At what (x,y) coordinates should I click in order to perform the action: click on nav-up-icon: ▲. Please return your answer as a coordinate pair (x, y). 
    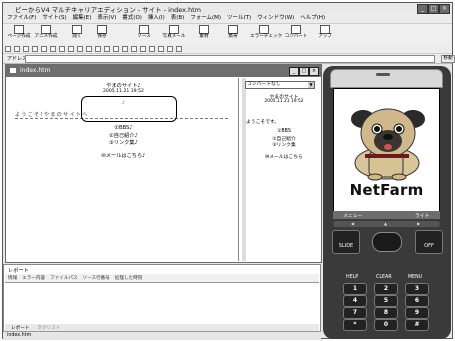
    Looking at the image, I should click on (385, 224).